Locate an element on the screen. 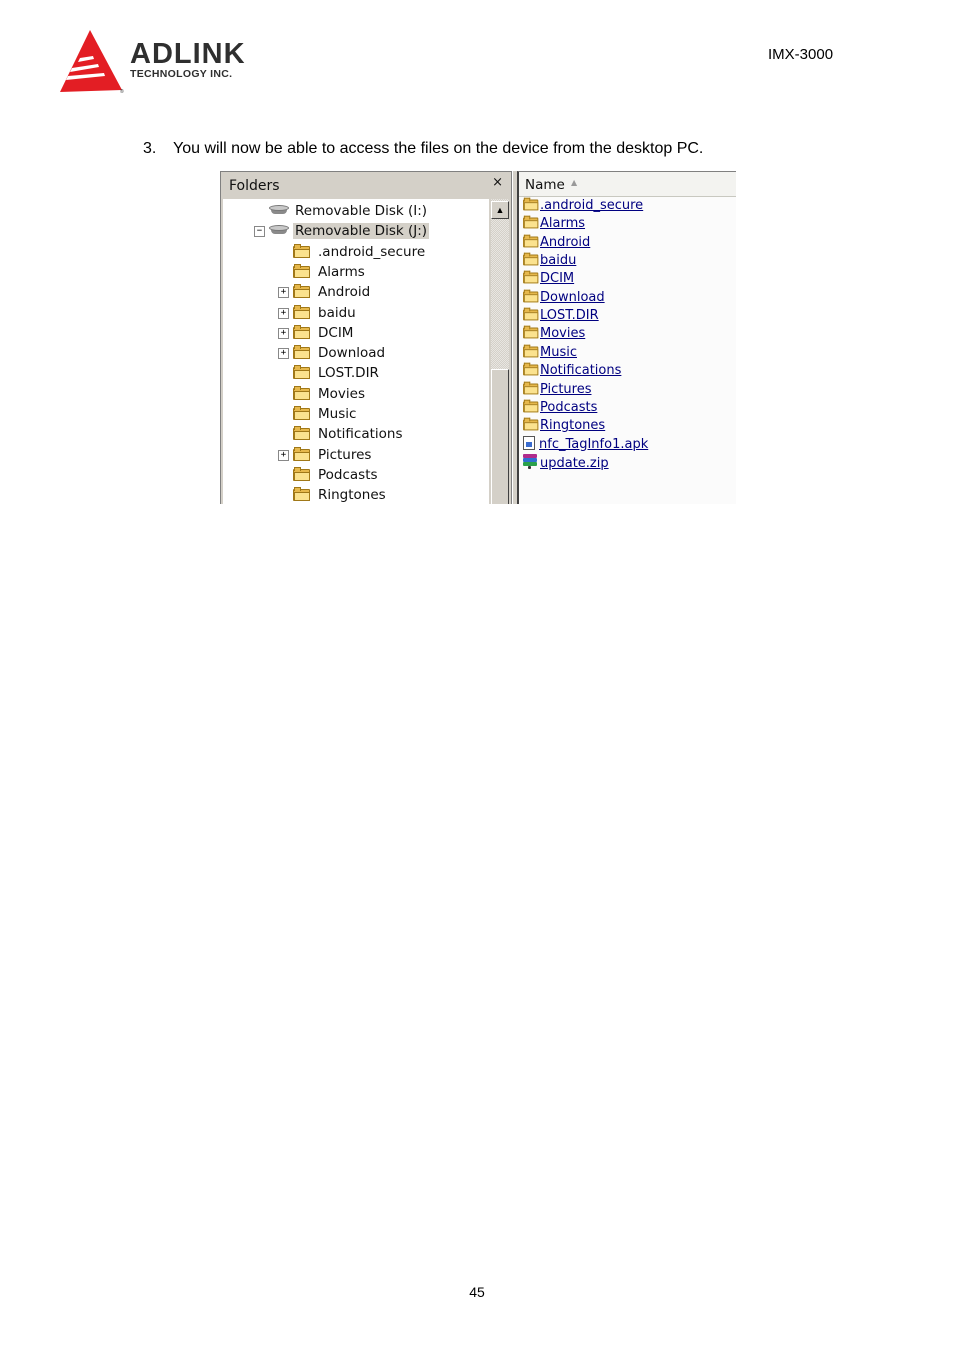  file-name-link: Pictures is located at coordinates (565, 389).